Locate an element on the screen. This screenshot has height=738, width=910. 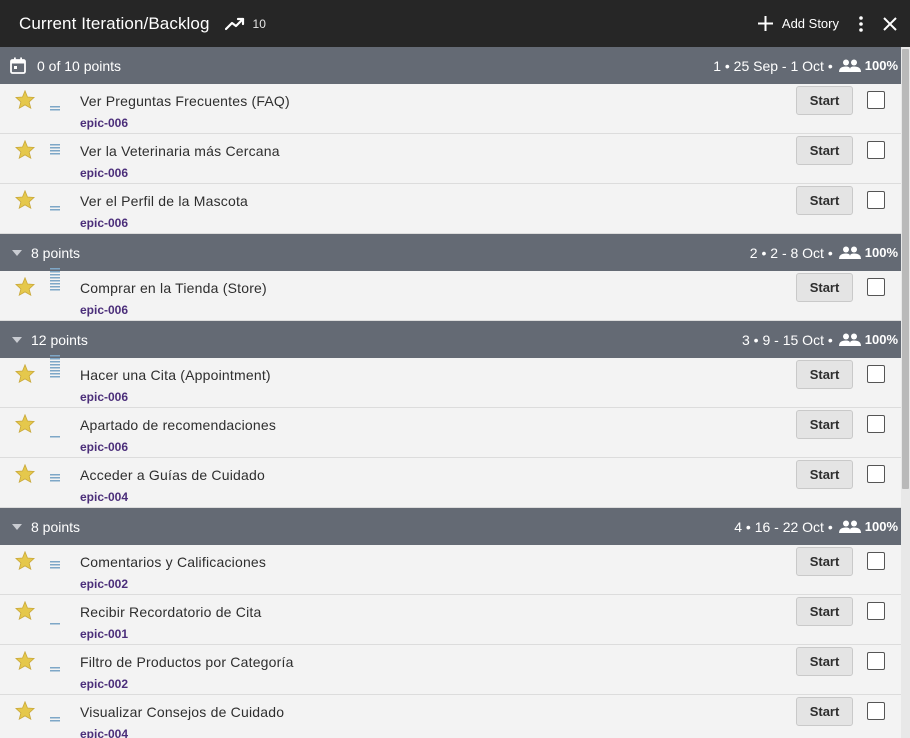
scrollbar-thumb is located at coordinates (905, 269).